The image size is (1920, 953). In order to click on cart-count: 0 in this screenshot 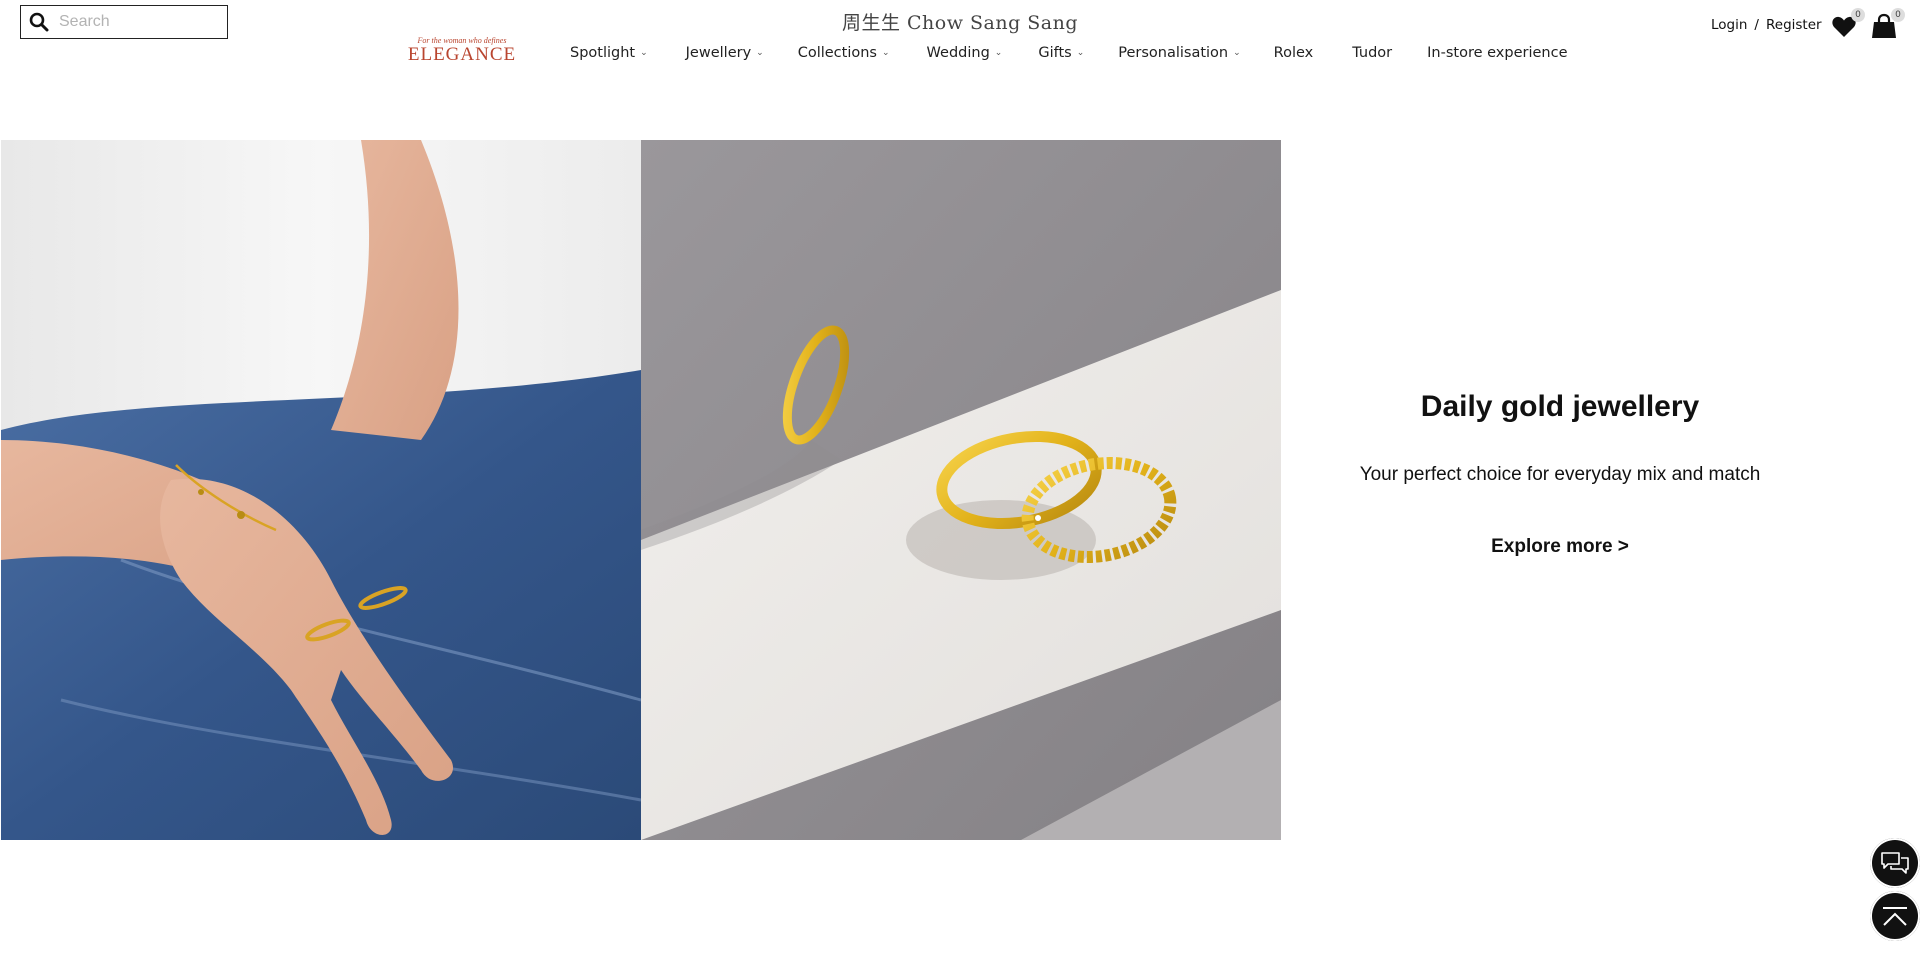, I will do `click(1898, 15)`.